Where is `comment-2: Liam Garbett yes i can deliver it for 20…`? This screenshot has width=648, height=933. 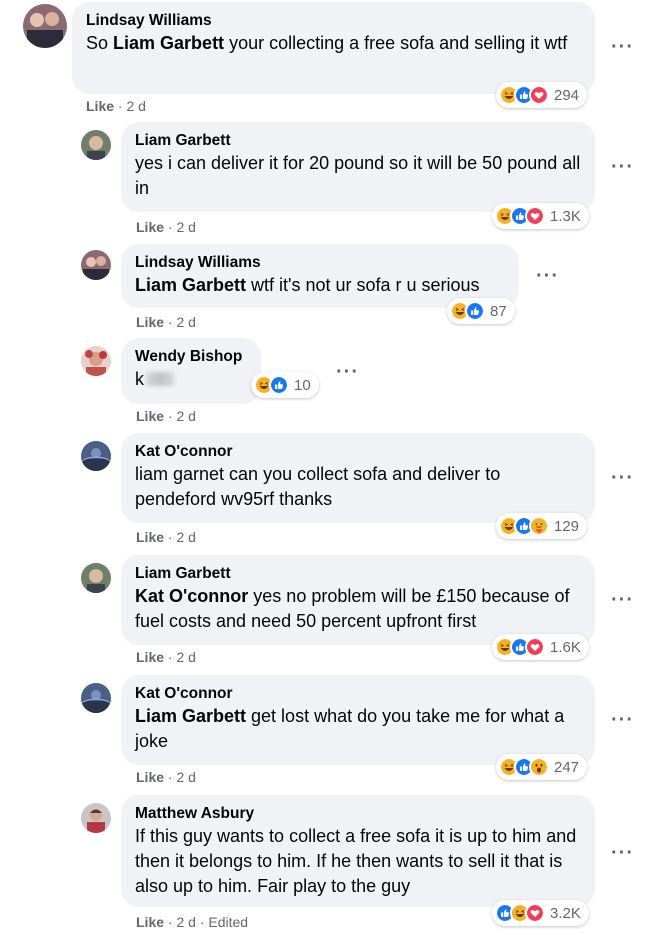
comment-2: Liam Garbett yes i can deliver it for 20… is located at coordinates (324, 178).